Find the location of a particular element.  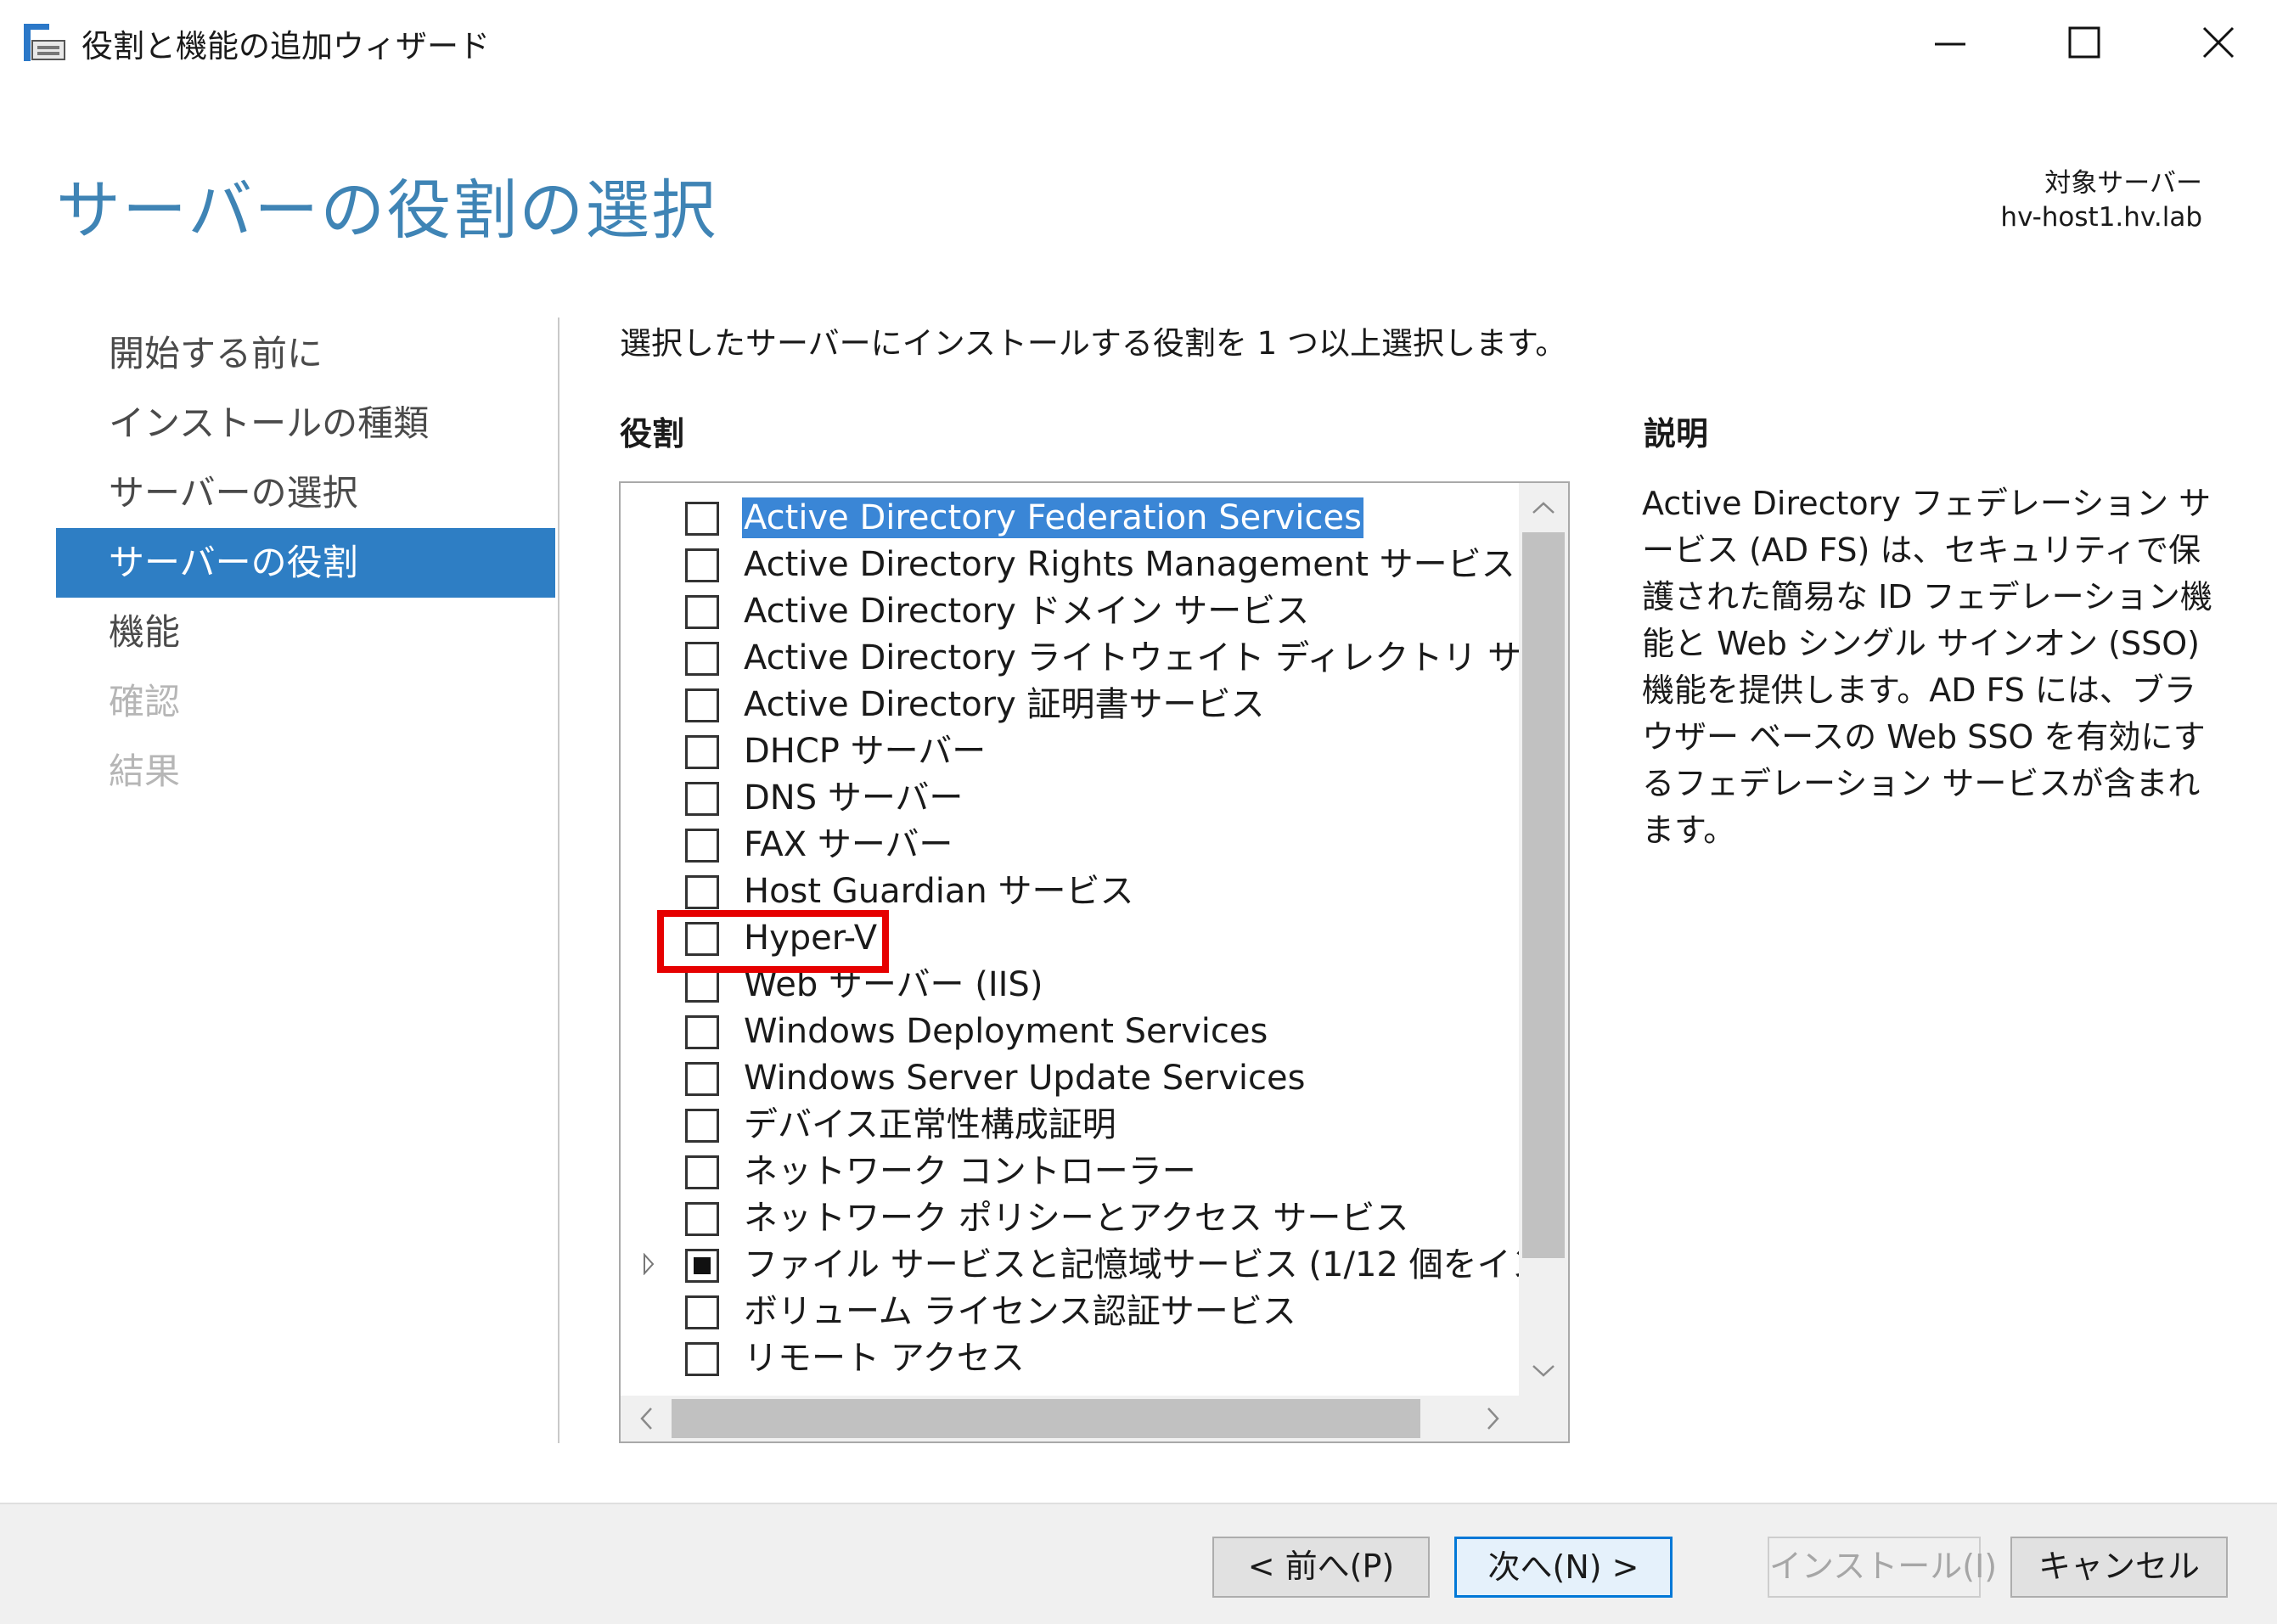

role-label: ファイル サービスと記憶域サービス (1/12 個をインストール済み) is located at coordinates (1131, 1264).